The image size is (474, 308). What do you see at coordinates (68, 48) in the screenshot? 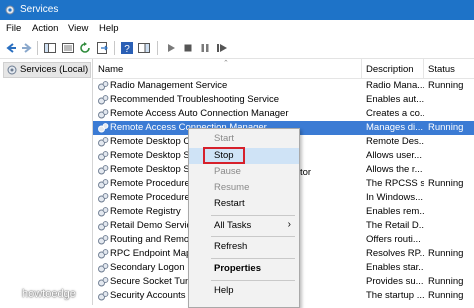
I see `show-hide-icon` at bounding box center [68, 48].